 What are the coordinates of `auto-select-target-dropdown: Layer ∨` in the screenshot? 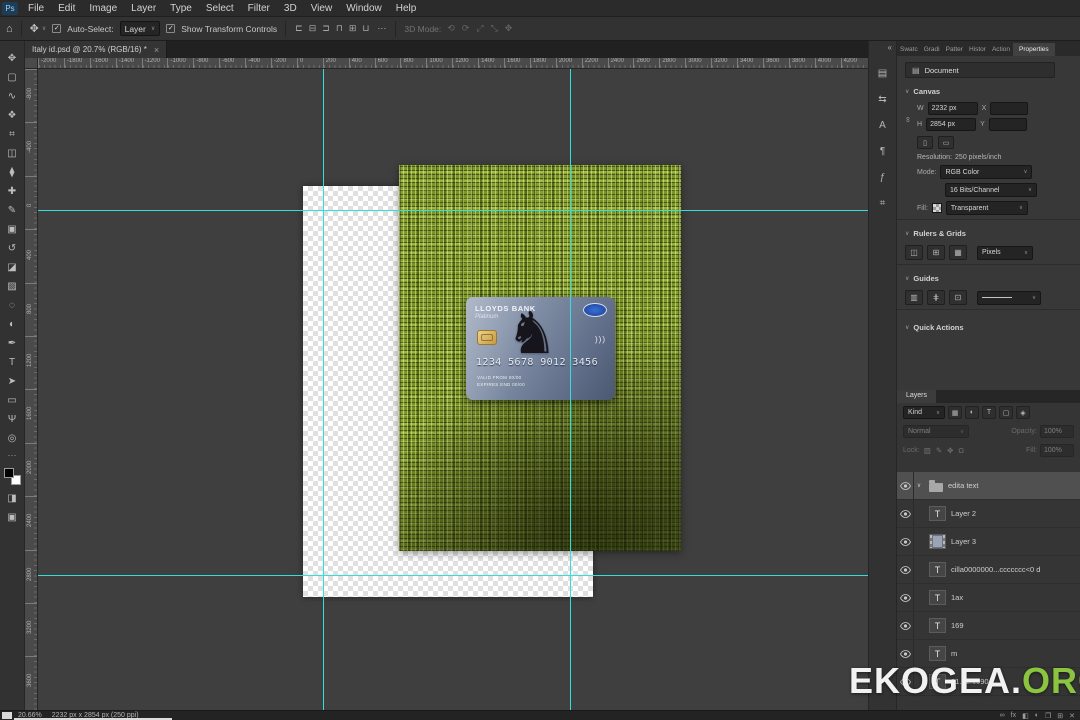 It's located at (140, 28).